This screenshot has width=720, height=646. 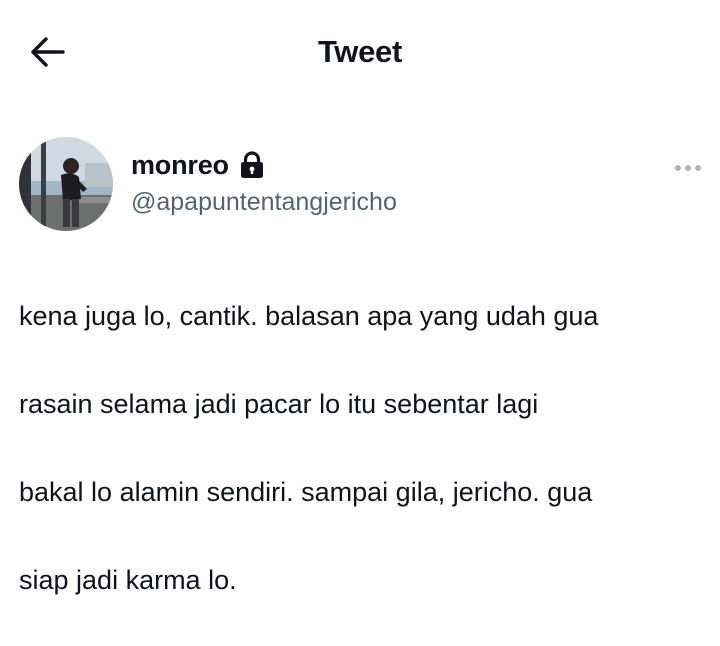 I want to click on avatar, so click(x=66, y=184).